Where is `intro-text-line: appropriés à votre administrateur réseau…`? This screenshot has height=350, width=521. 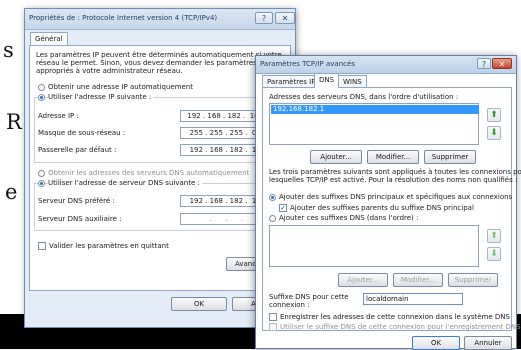 intro-text-line: appropriés à votre administrateur réseau… is located at coordinates (109, 71).